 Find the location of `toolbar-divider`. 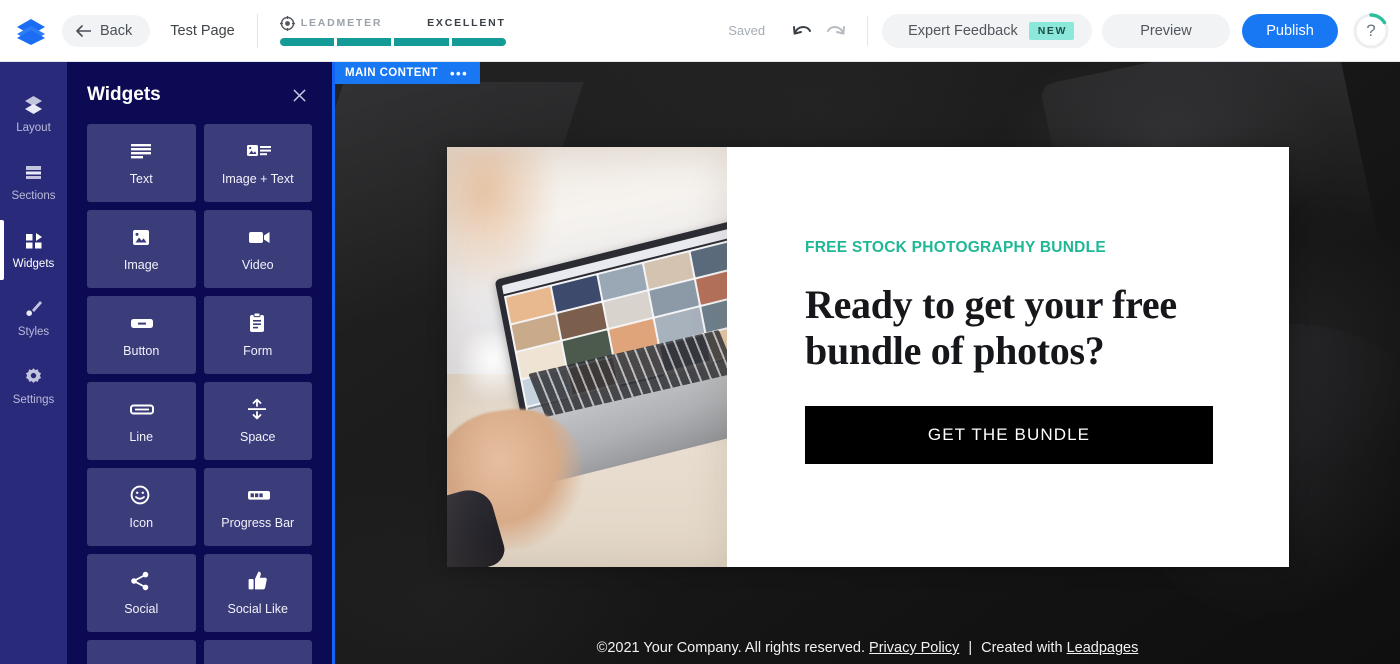

toolbar-divider is located at coordinates (257, 30).